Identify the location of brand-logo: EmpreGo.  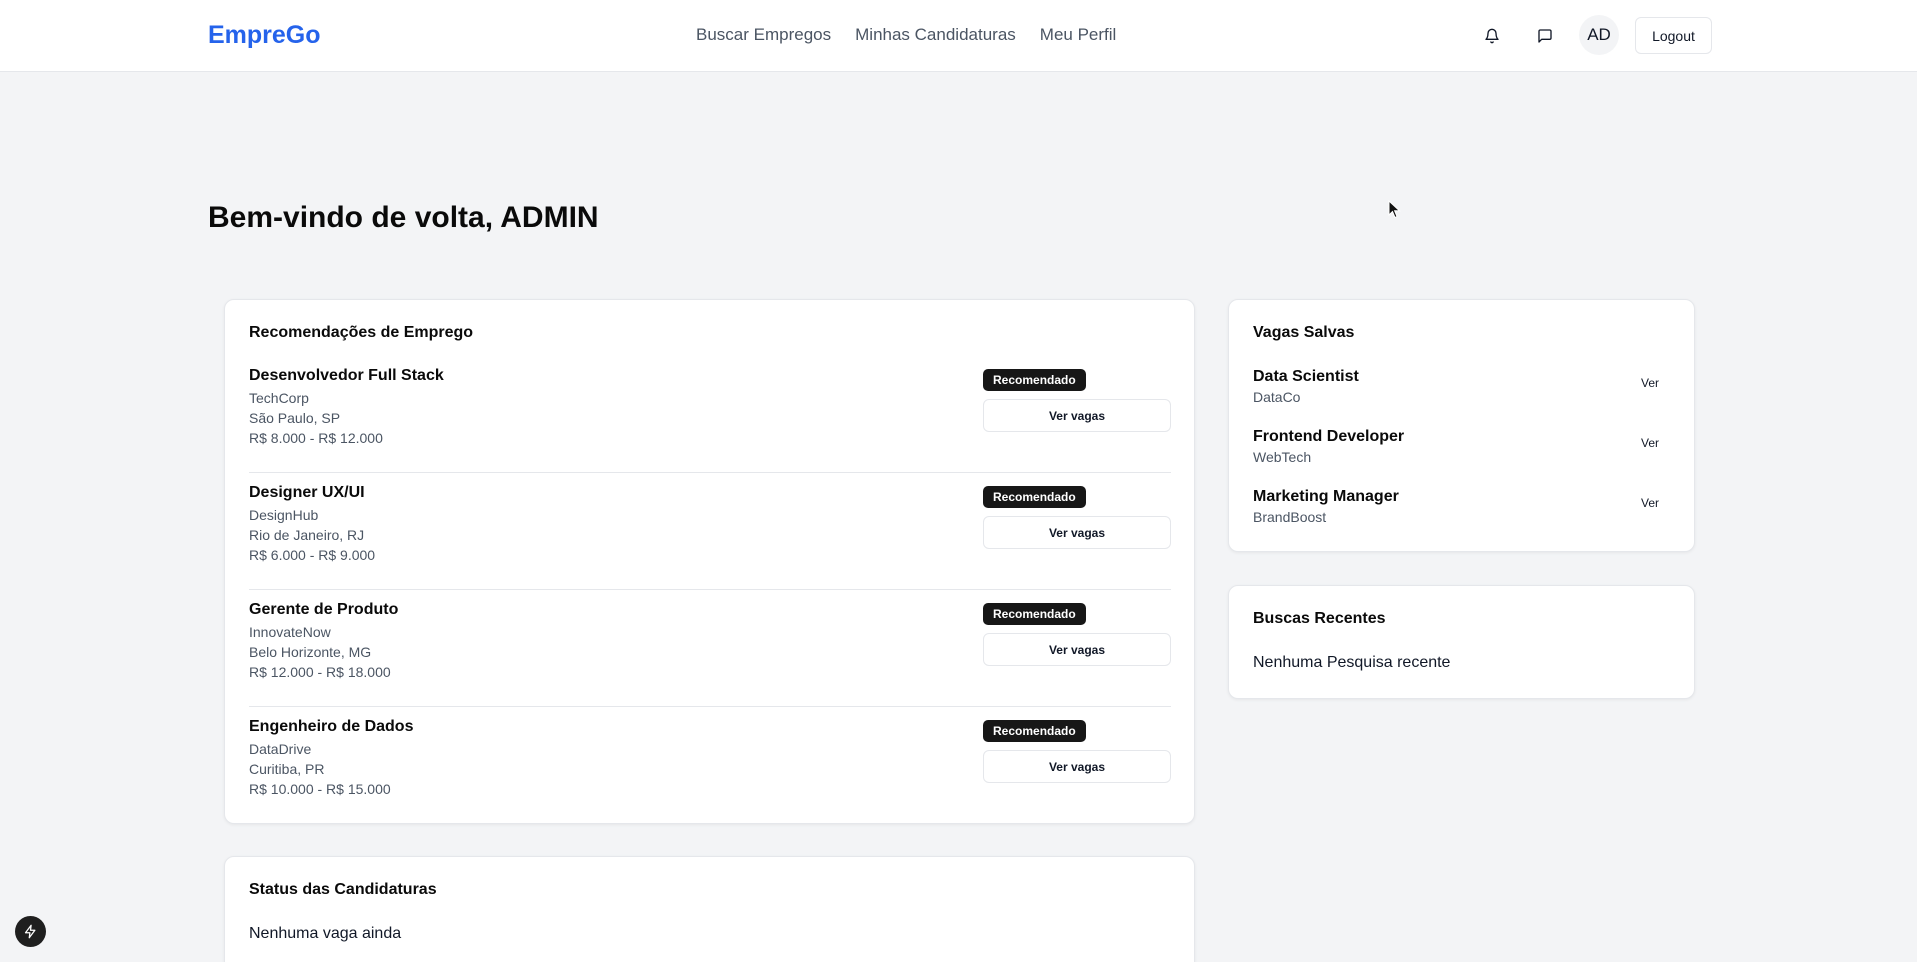
(264, 35).